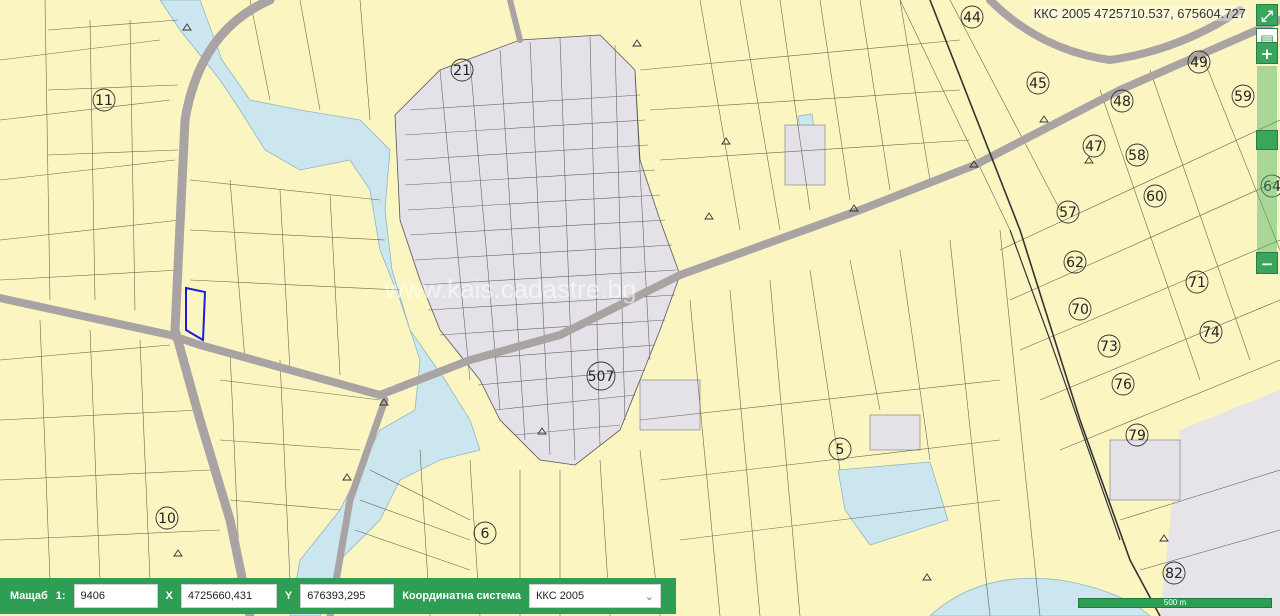 This screenshot has height=616, width=1280. I want to click on parcel-number-label: 10, so click(167, 519).